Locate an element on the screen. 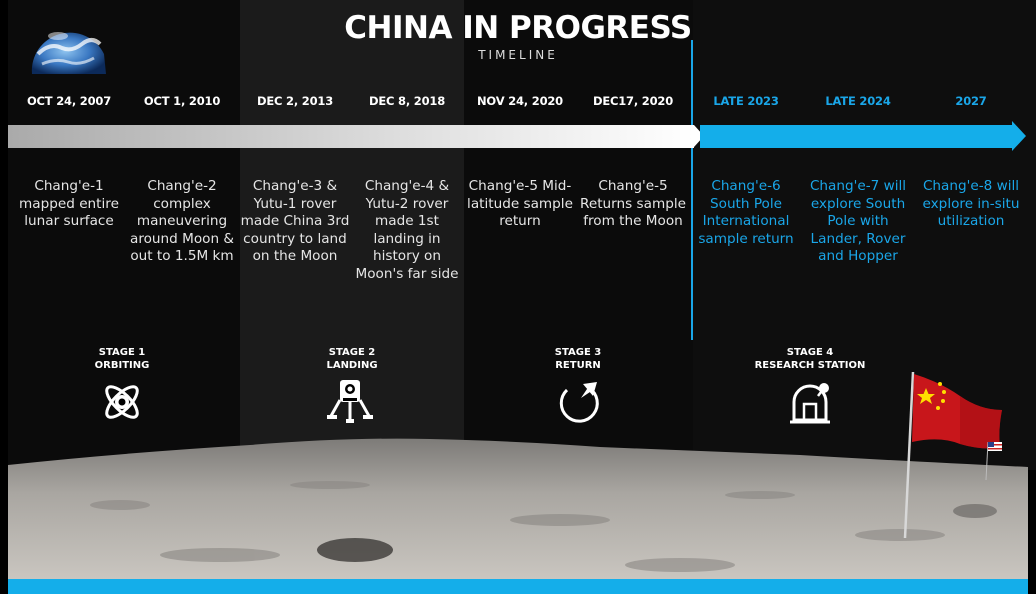  stage-2-label: STAGE 2 LANDING is located at coordinates (352, 359).